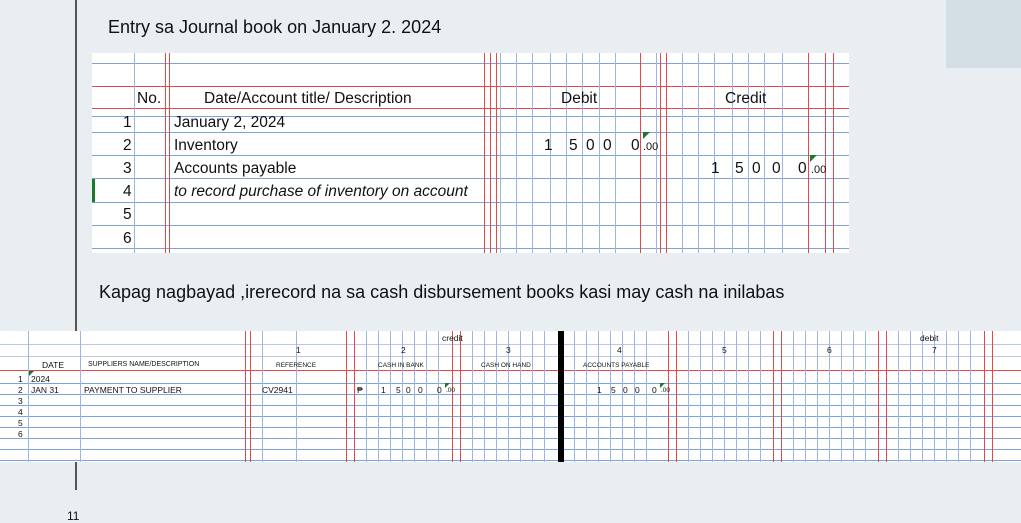 This screenshot has height=523, width=1021. Describe the element at coordinates (277, 390) in the screenshot. I see `reference-cell: CV2941` at that location.